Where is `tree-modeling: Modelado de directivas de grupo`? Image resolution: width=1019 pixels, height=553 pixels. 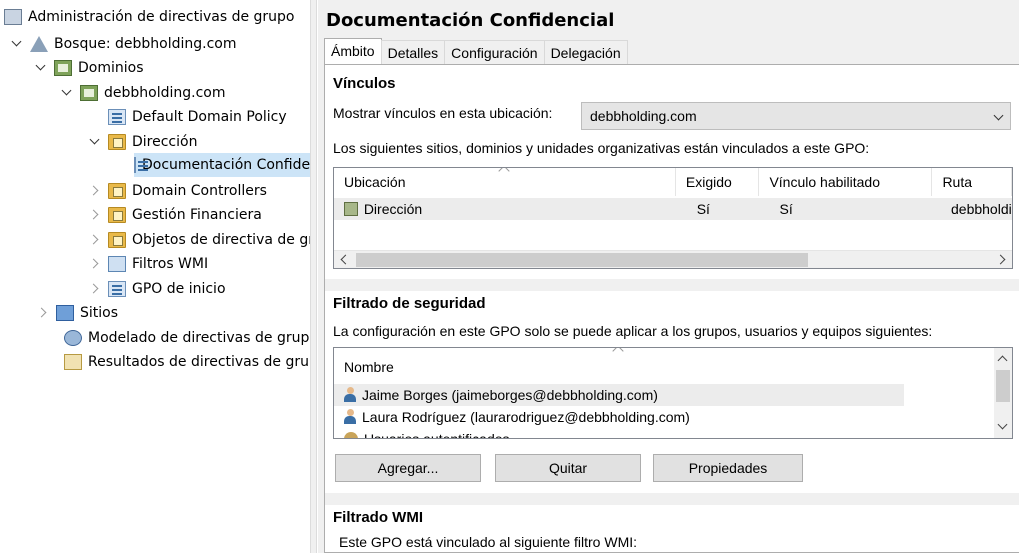
tree-modeling: Modelado de directivas de grupo is located at coordinates (187, 338).